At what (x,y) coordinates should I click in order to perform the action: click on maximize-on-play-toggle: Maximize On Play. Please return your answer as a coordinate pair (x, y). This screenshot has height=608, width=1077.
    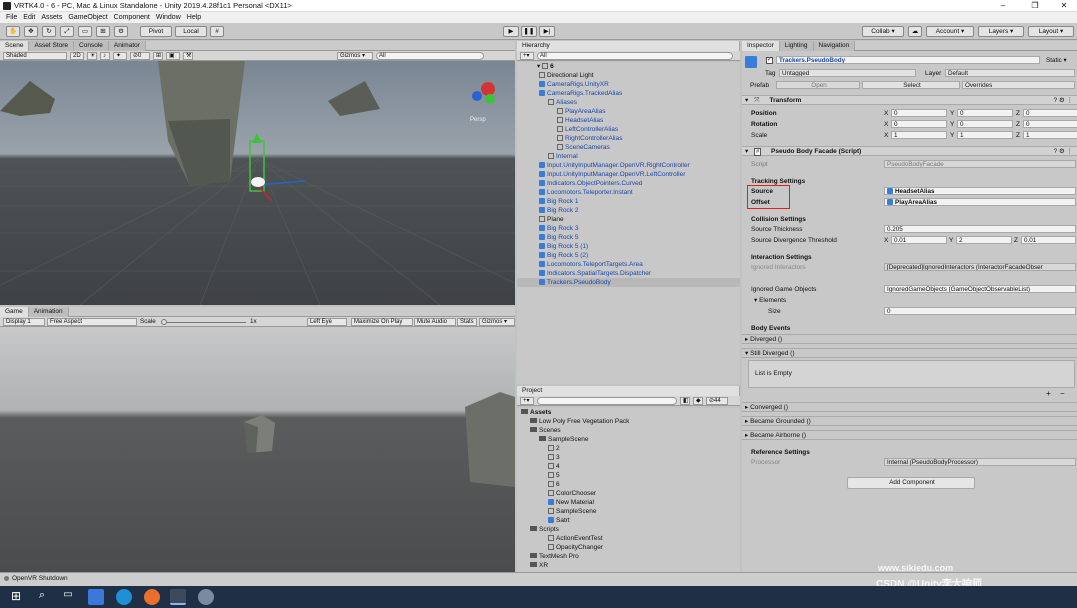
    Looking at the image, I should click on (382, 322).